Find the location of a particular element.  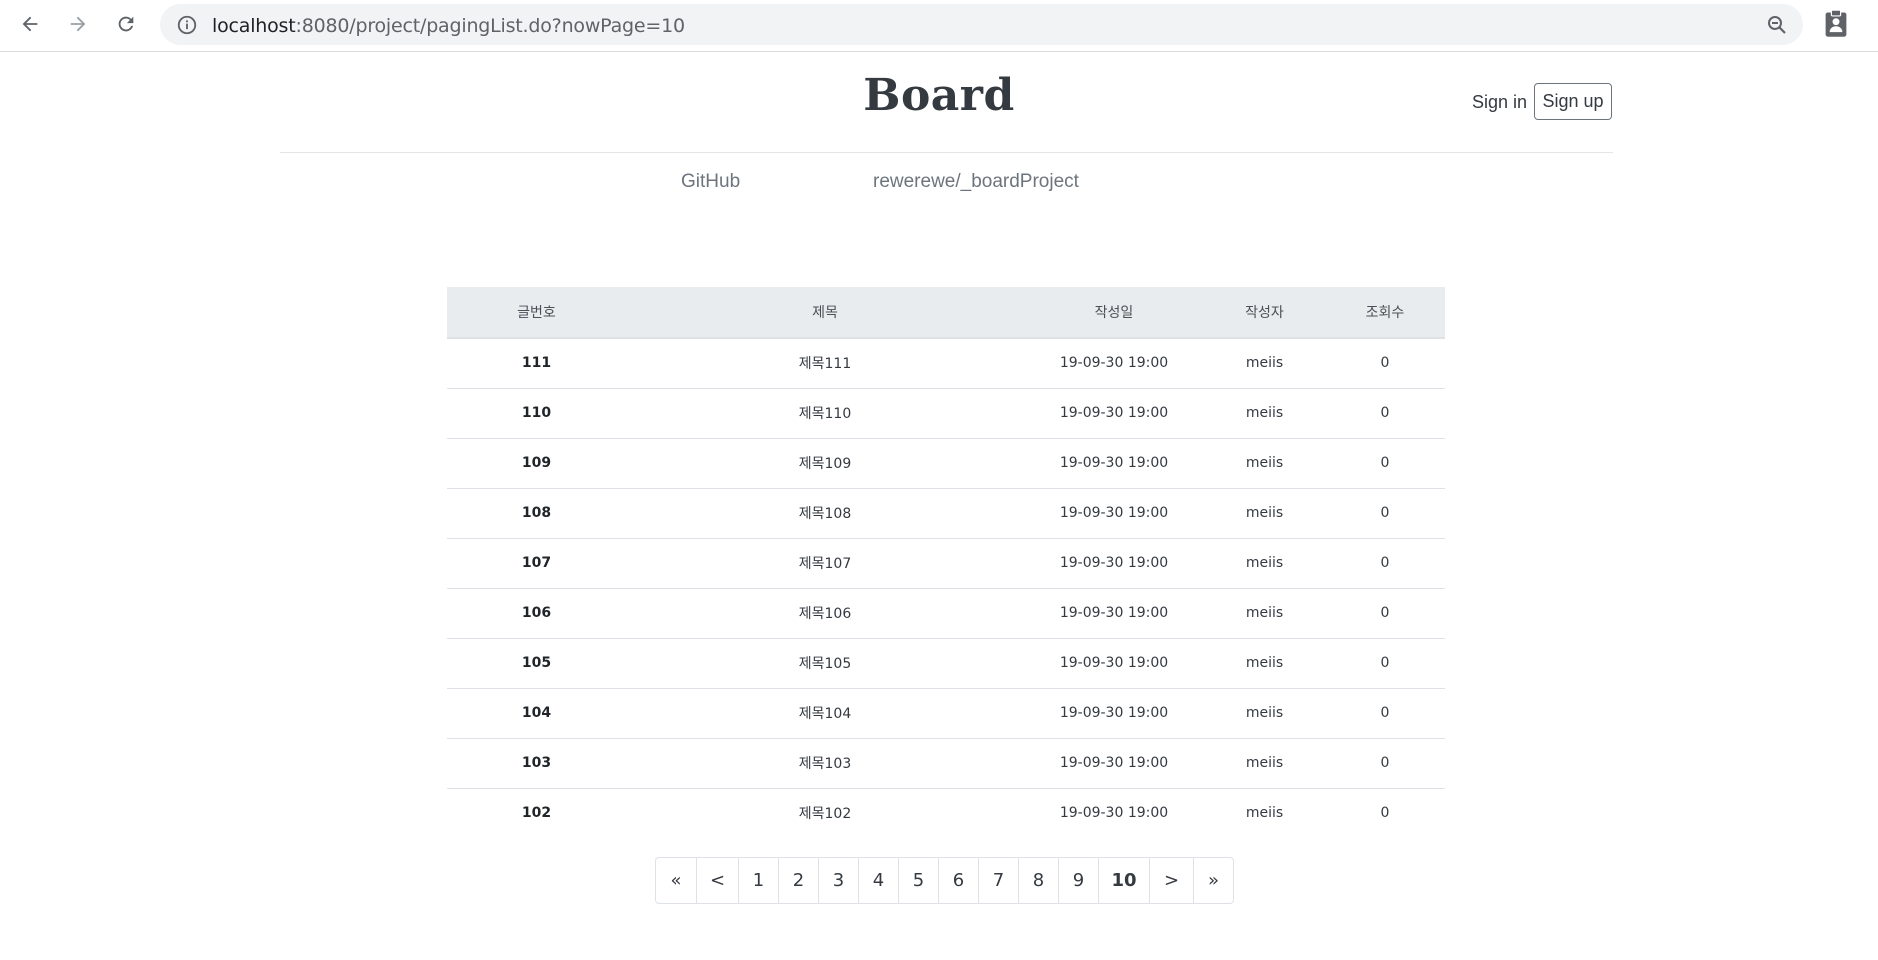

table-row: 102 제목102 19-09-30 19:00 meiis 0 is located at coordinates (946, 812).